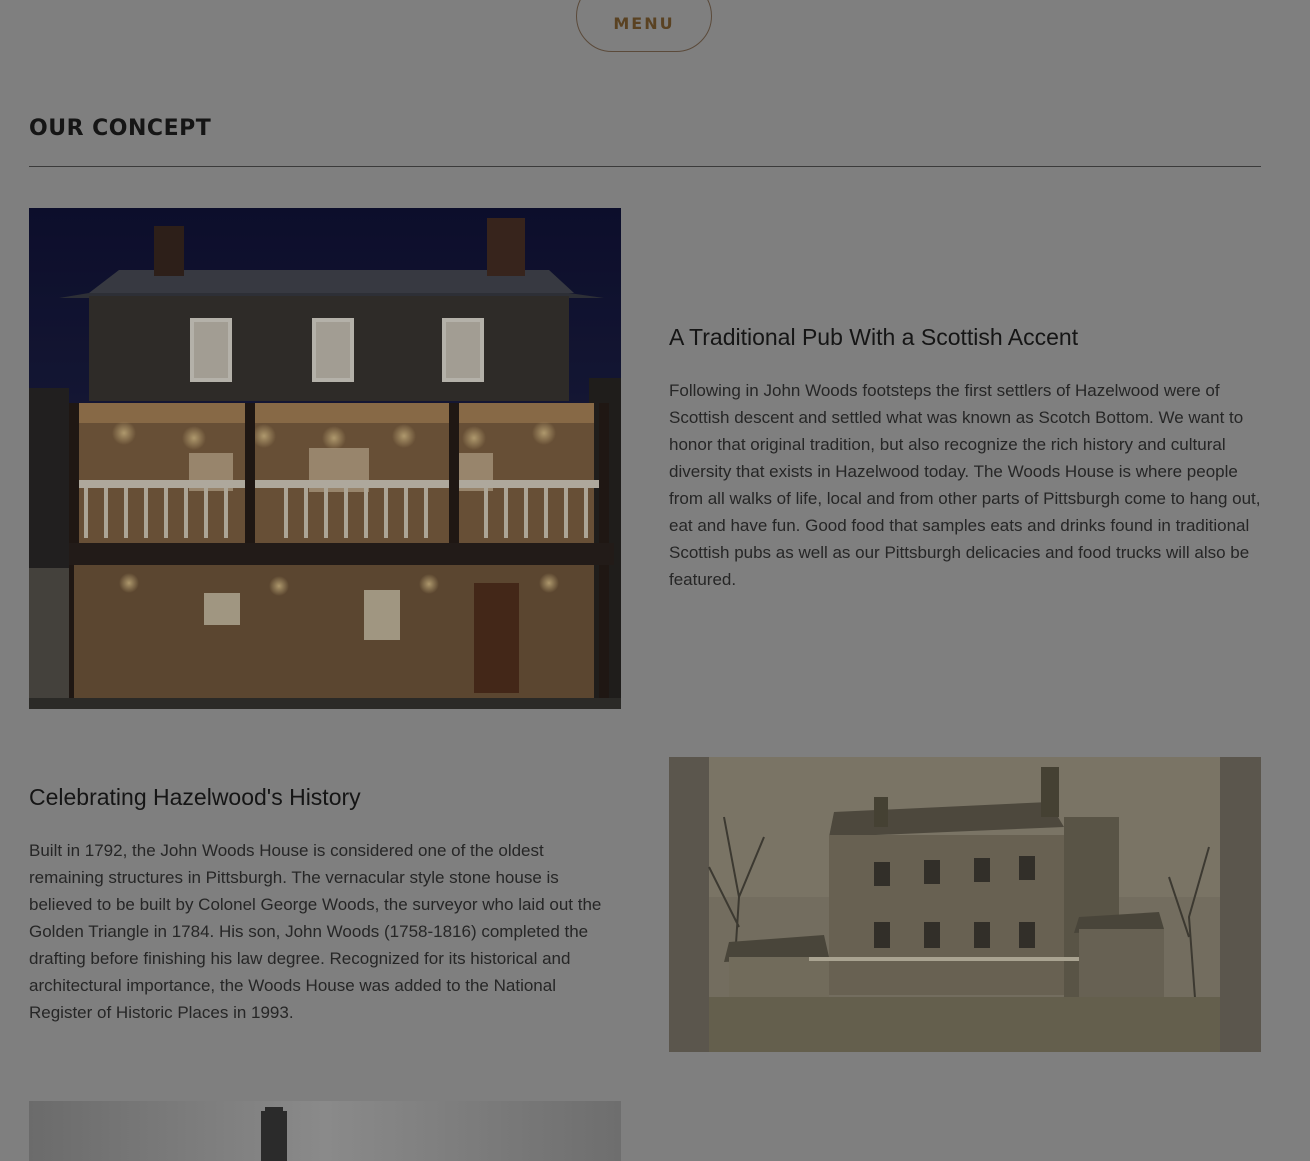 The image size is (1310, 1161). I want to click on historic-house-photo, so click(965, 904).